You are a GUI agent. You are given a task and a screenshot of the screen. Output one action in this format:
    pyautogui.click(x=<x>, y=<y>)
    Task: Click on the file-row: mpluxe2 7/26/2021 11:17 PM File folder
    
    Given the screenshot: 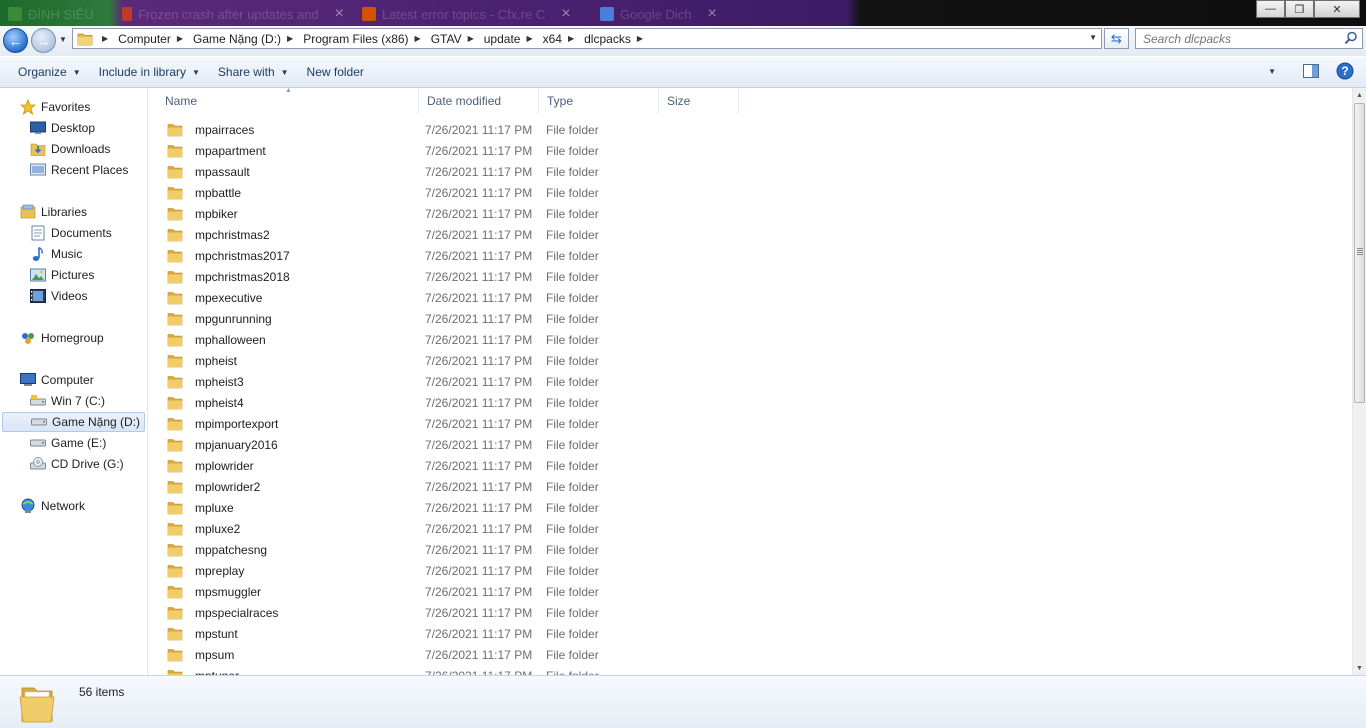 What is the action you would take?
    pyautogui.click(x=457, y=528)
    